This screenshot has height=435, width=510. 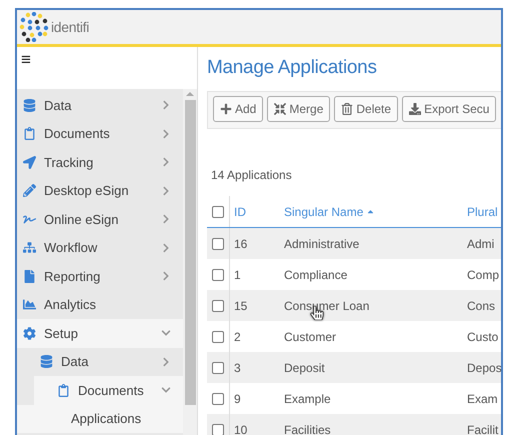 I want to click on toolbar-button: Delete, so click(x=366, y=109).